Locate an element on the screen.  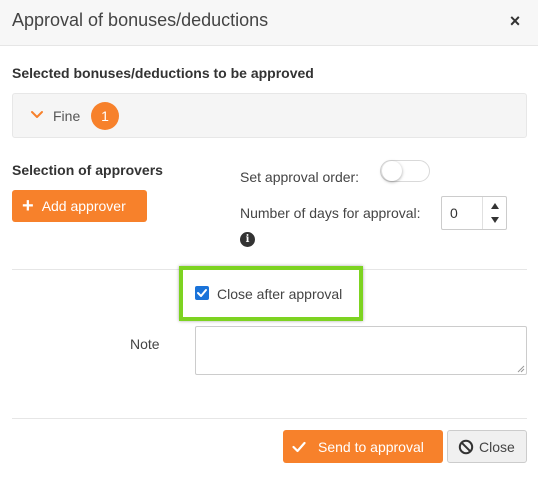
count-badge: 1 is located at coordinates (105, 116).